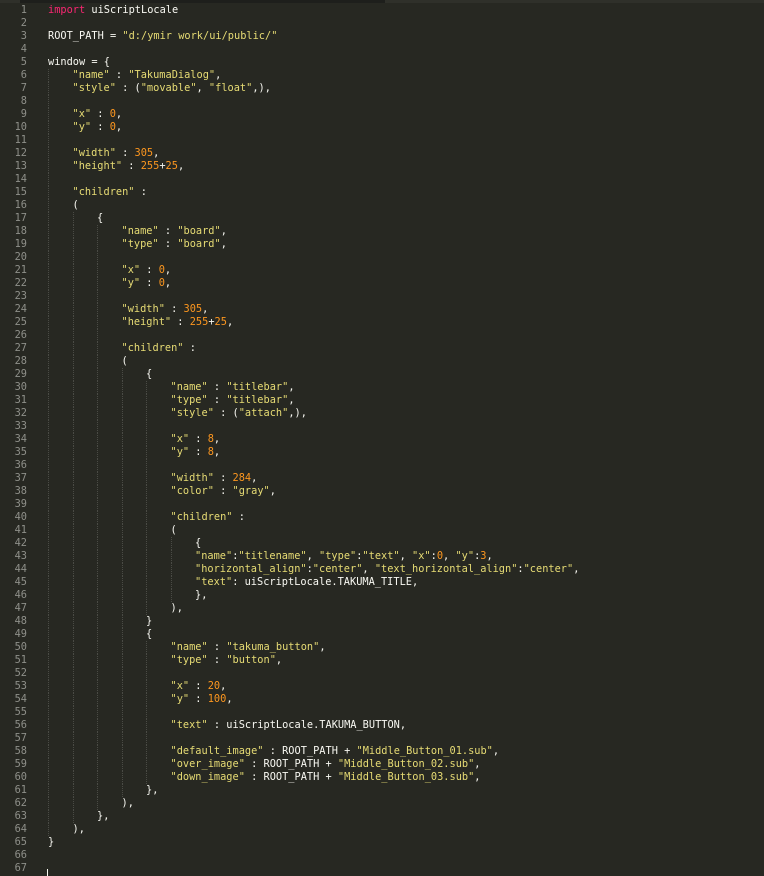 The width and height of the screenshot is (764, 876). What do you see at coordinates (382, 530) in the screenshot?
I see `code-line: 41 (` at bounding box center [382, 530].